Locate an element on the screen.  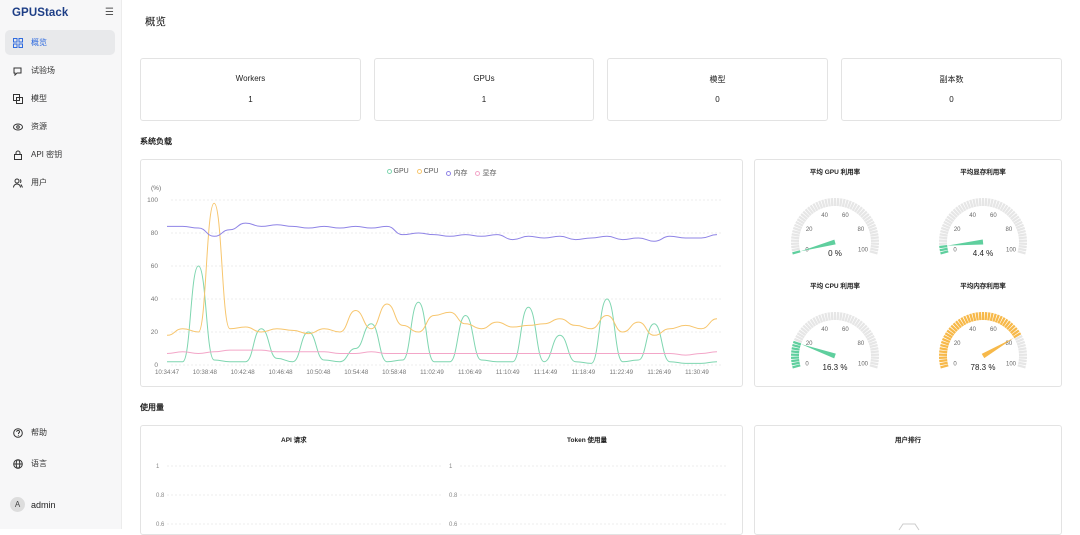
page-title: 概览 is located at coordinates (155, 21).